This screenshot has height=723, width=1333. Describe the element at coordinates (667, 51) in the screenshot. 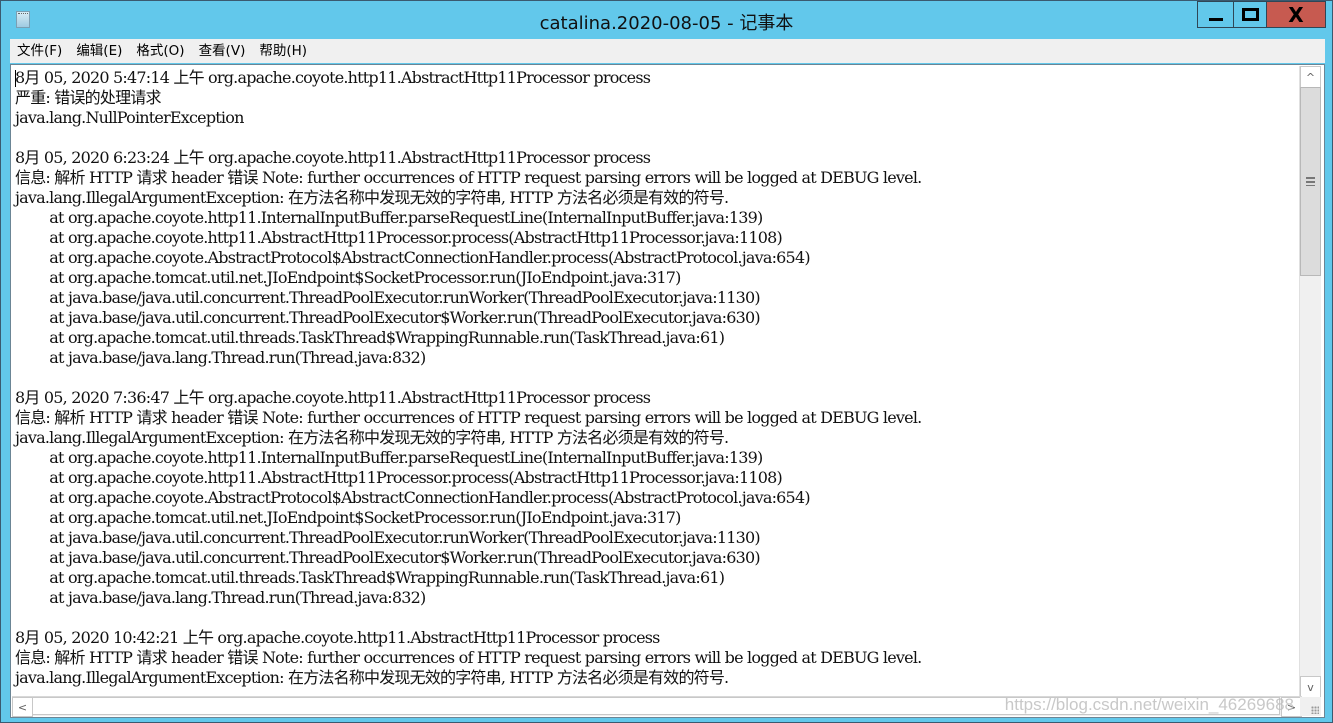

I see `menu-bar: 文件(F) 编辑(E) 格式(O) 查看(V) 帮助(H)` at that location.